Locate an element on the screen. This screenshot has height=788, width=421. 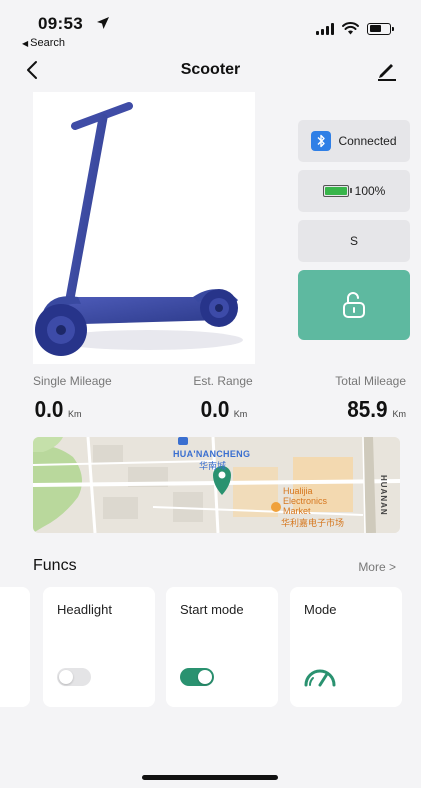
funcs-section-title: Funcs is located at coordinates (55, 565).